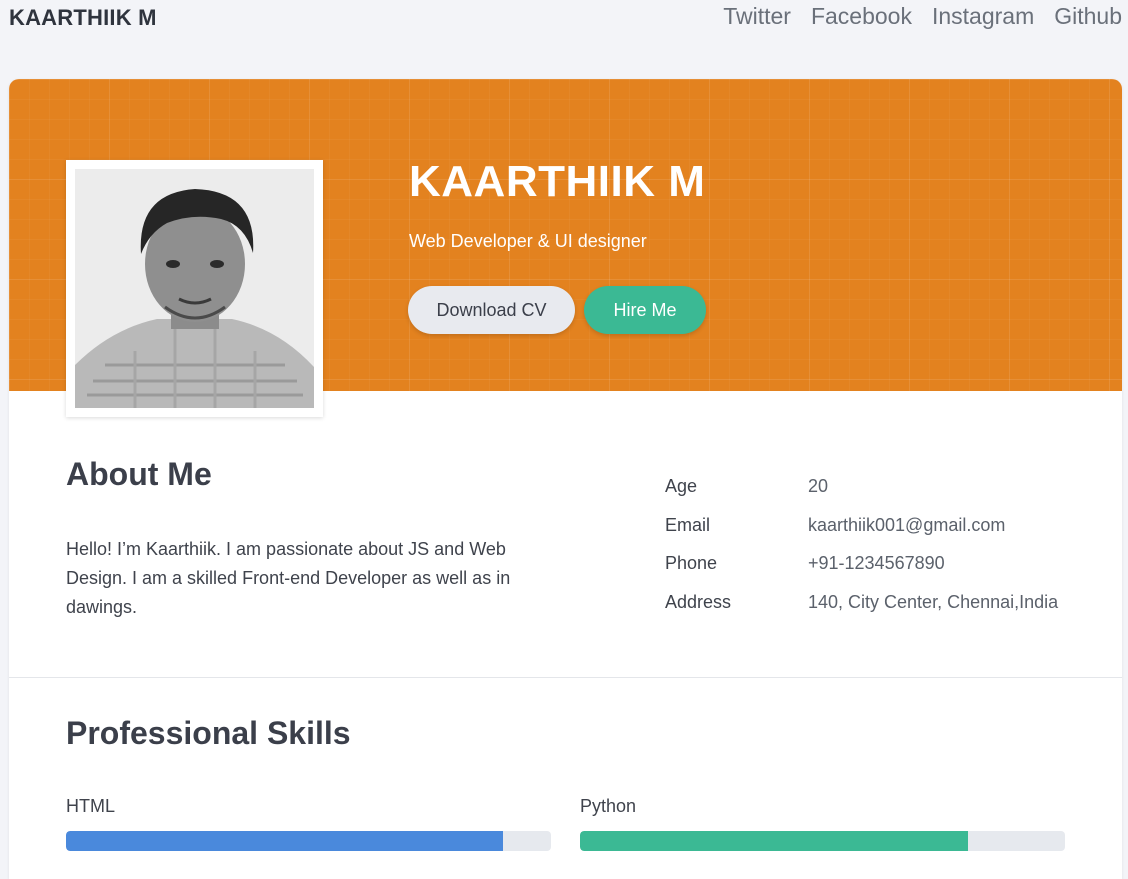 This screenshot has height=879, width=1128. Describe the element at coordinates (565, 677) in the screenshot. I see `section-divider` at that location.